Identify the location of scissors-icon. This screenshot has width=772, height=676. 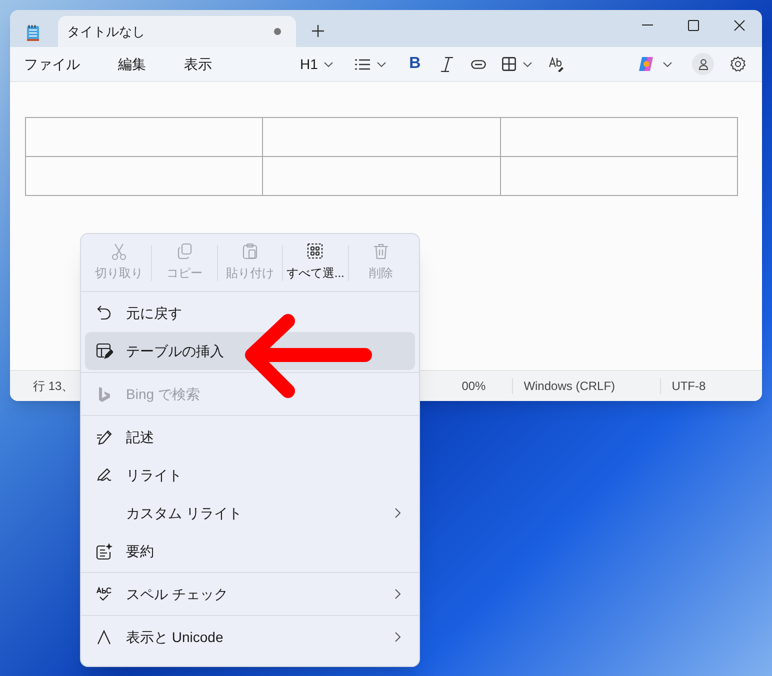
(119, 251).